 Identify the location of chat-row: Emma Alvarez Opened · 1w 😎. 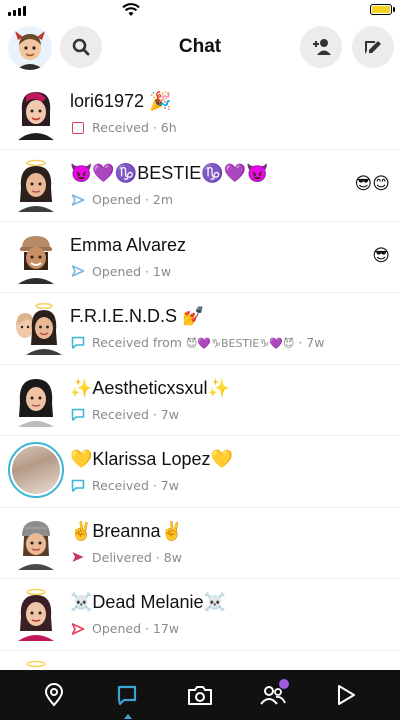
(200, 257).